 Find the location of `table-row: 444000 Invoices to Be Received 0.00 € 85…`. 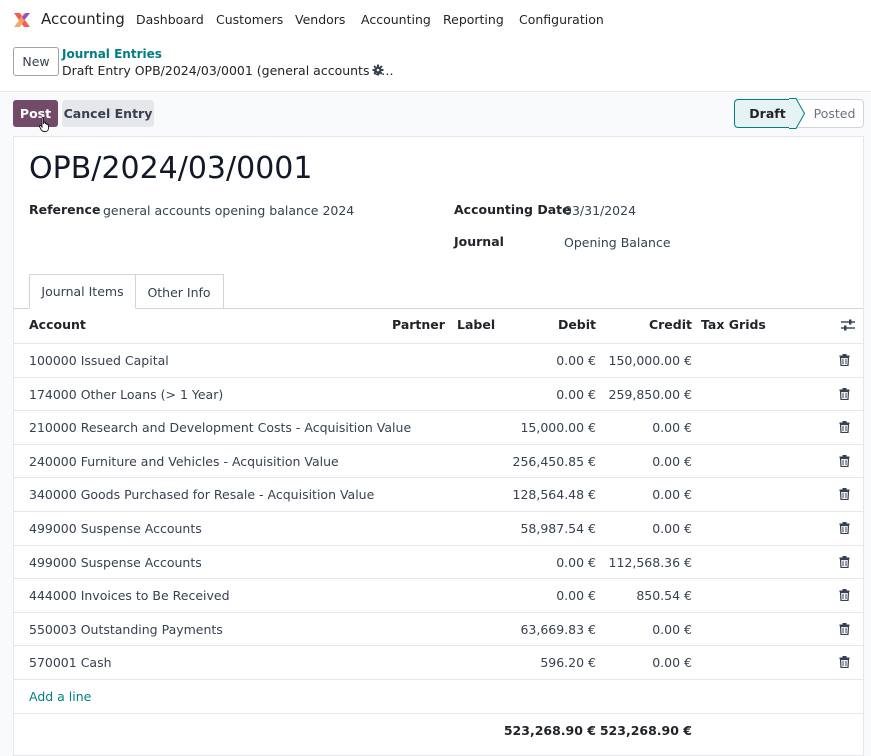

table-row: 444000 Invoices to Be Received 0.00 € 85… is located at coordinates (438, 595).